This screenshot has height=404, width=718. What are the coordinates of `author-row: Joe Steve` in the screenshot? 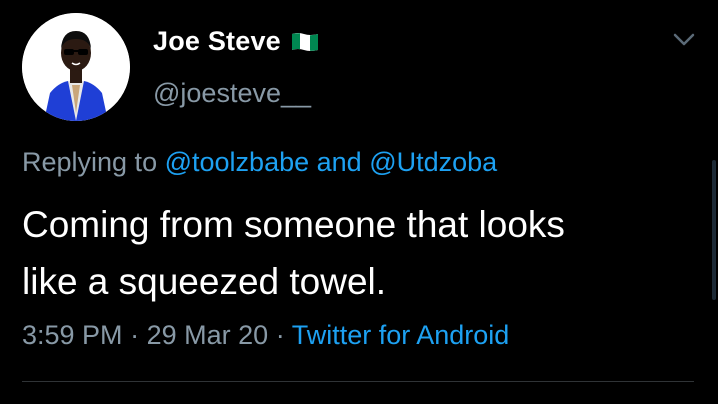 It's located at (236, 41).